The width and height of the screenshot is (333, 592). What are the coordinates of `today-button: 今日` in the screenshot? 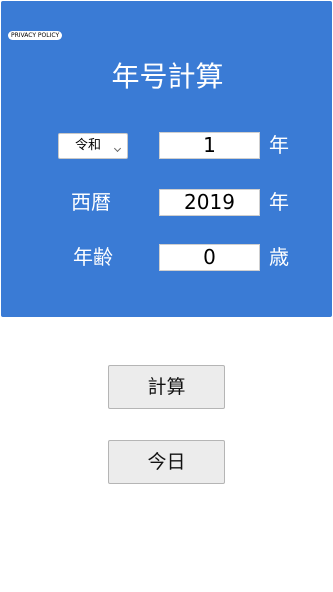 It's located at (166, 462).